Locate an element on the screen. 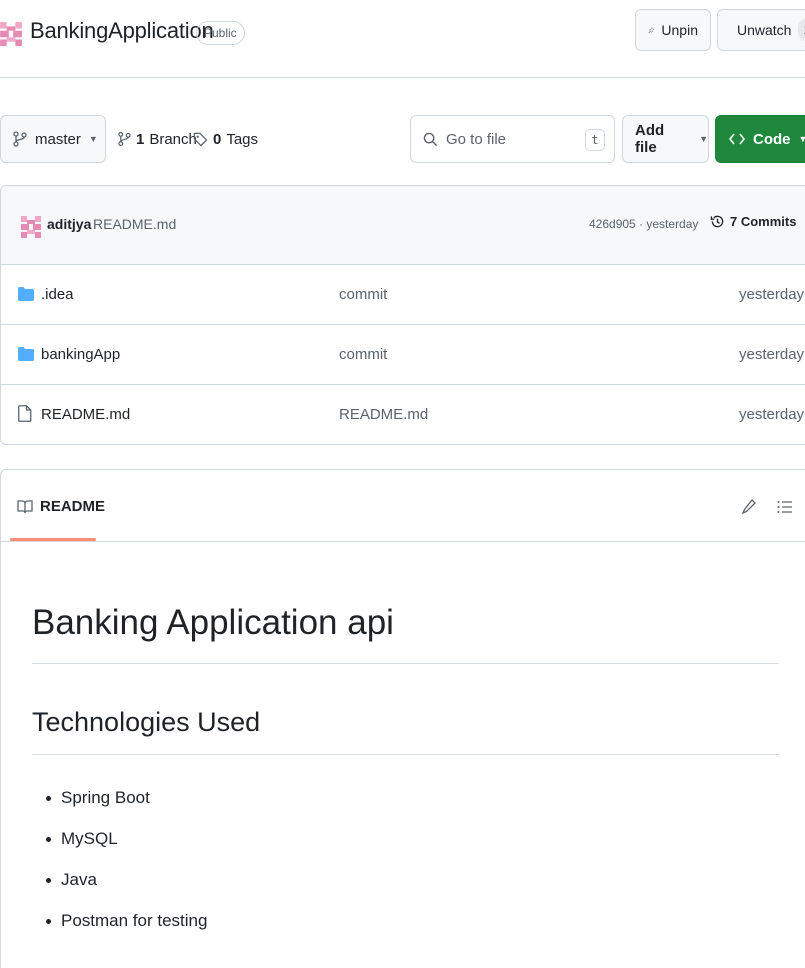 This screenshot has width=805, height=968. file-row: README.md README.md yesterday is located at coordinates (403, 414).